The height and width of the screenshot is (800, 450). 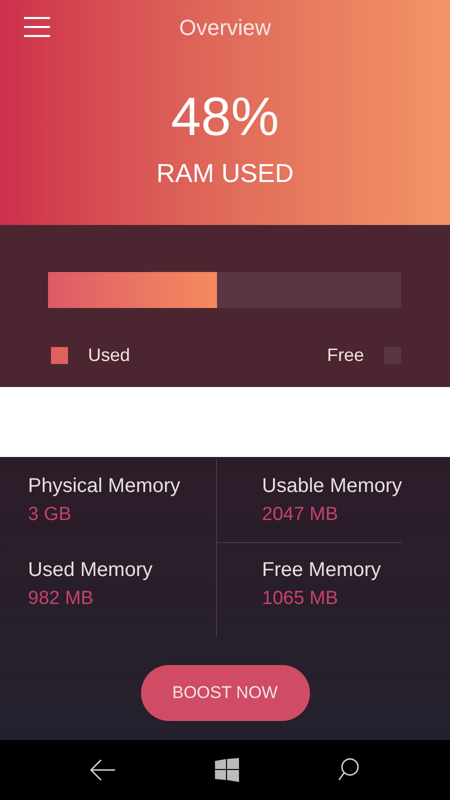 I want to click on boost-button: BOOST NOW, so click(x=225, y=693).